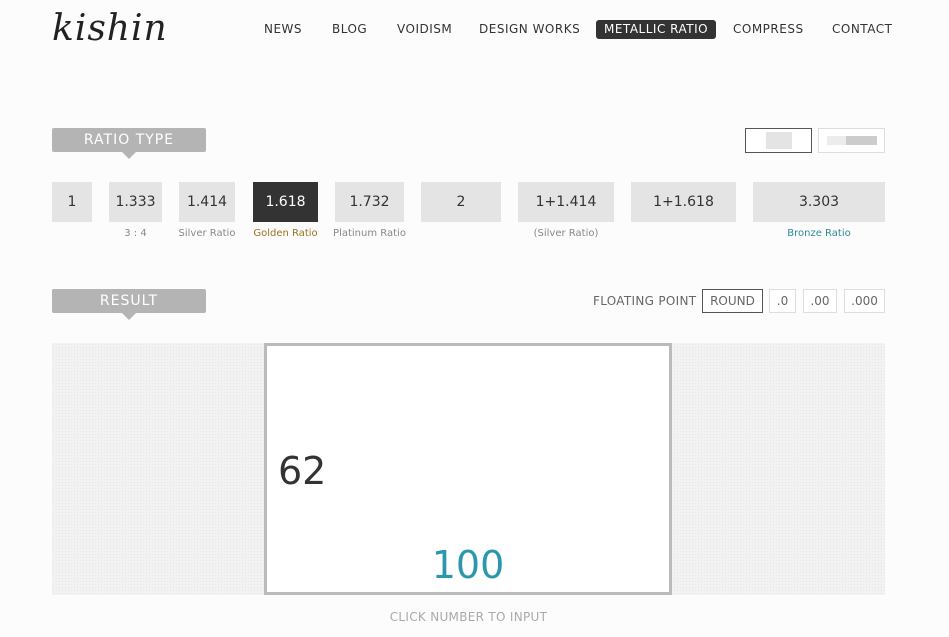 This screenshot has width=949, height=637. I want to click on height-value: 62, so click(302, 471).